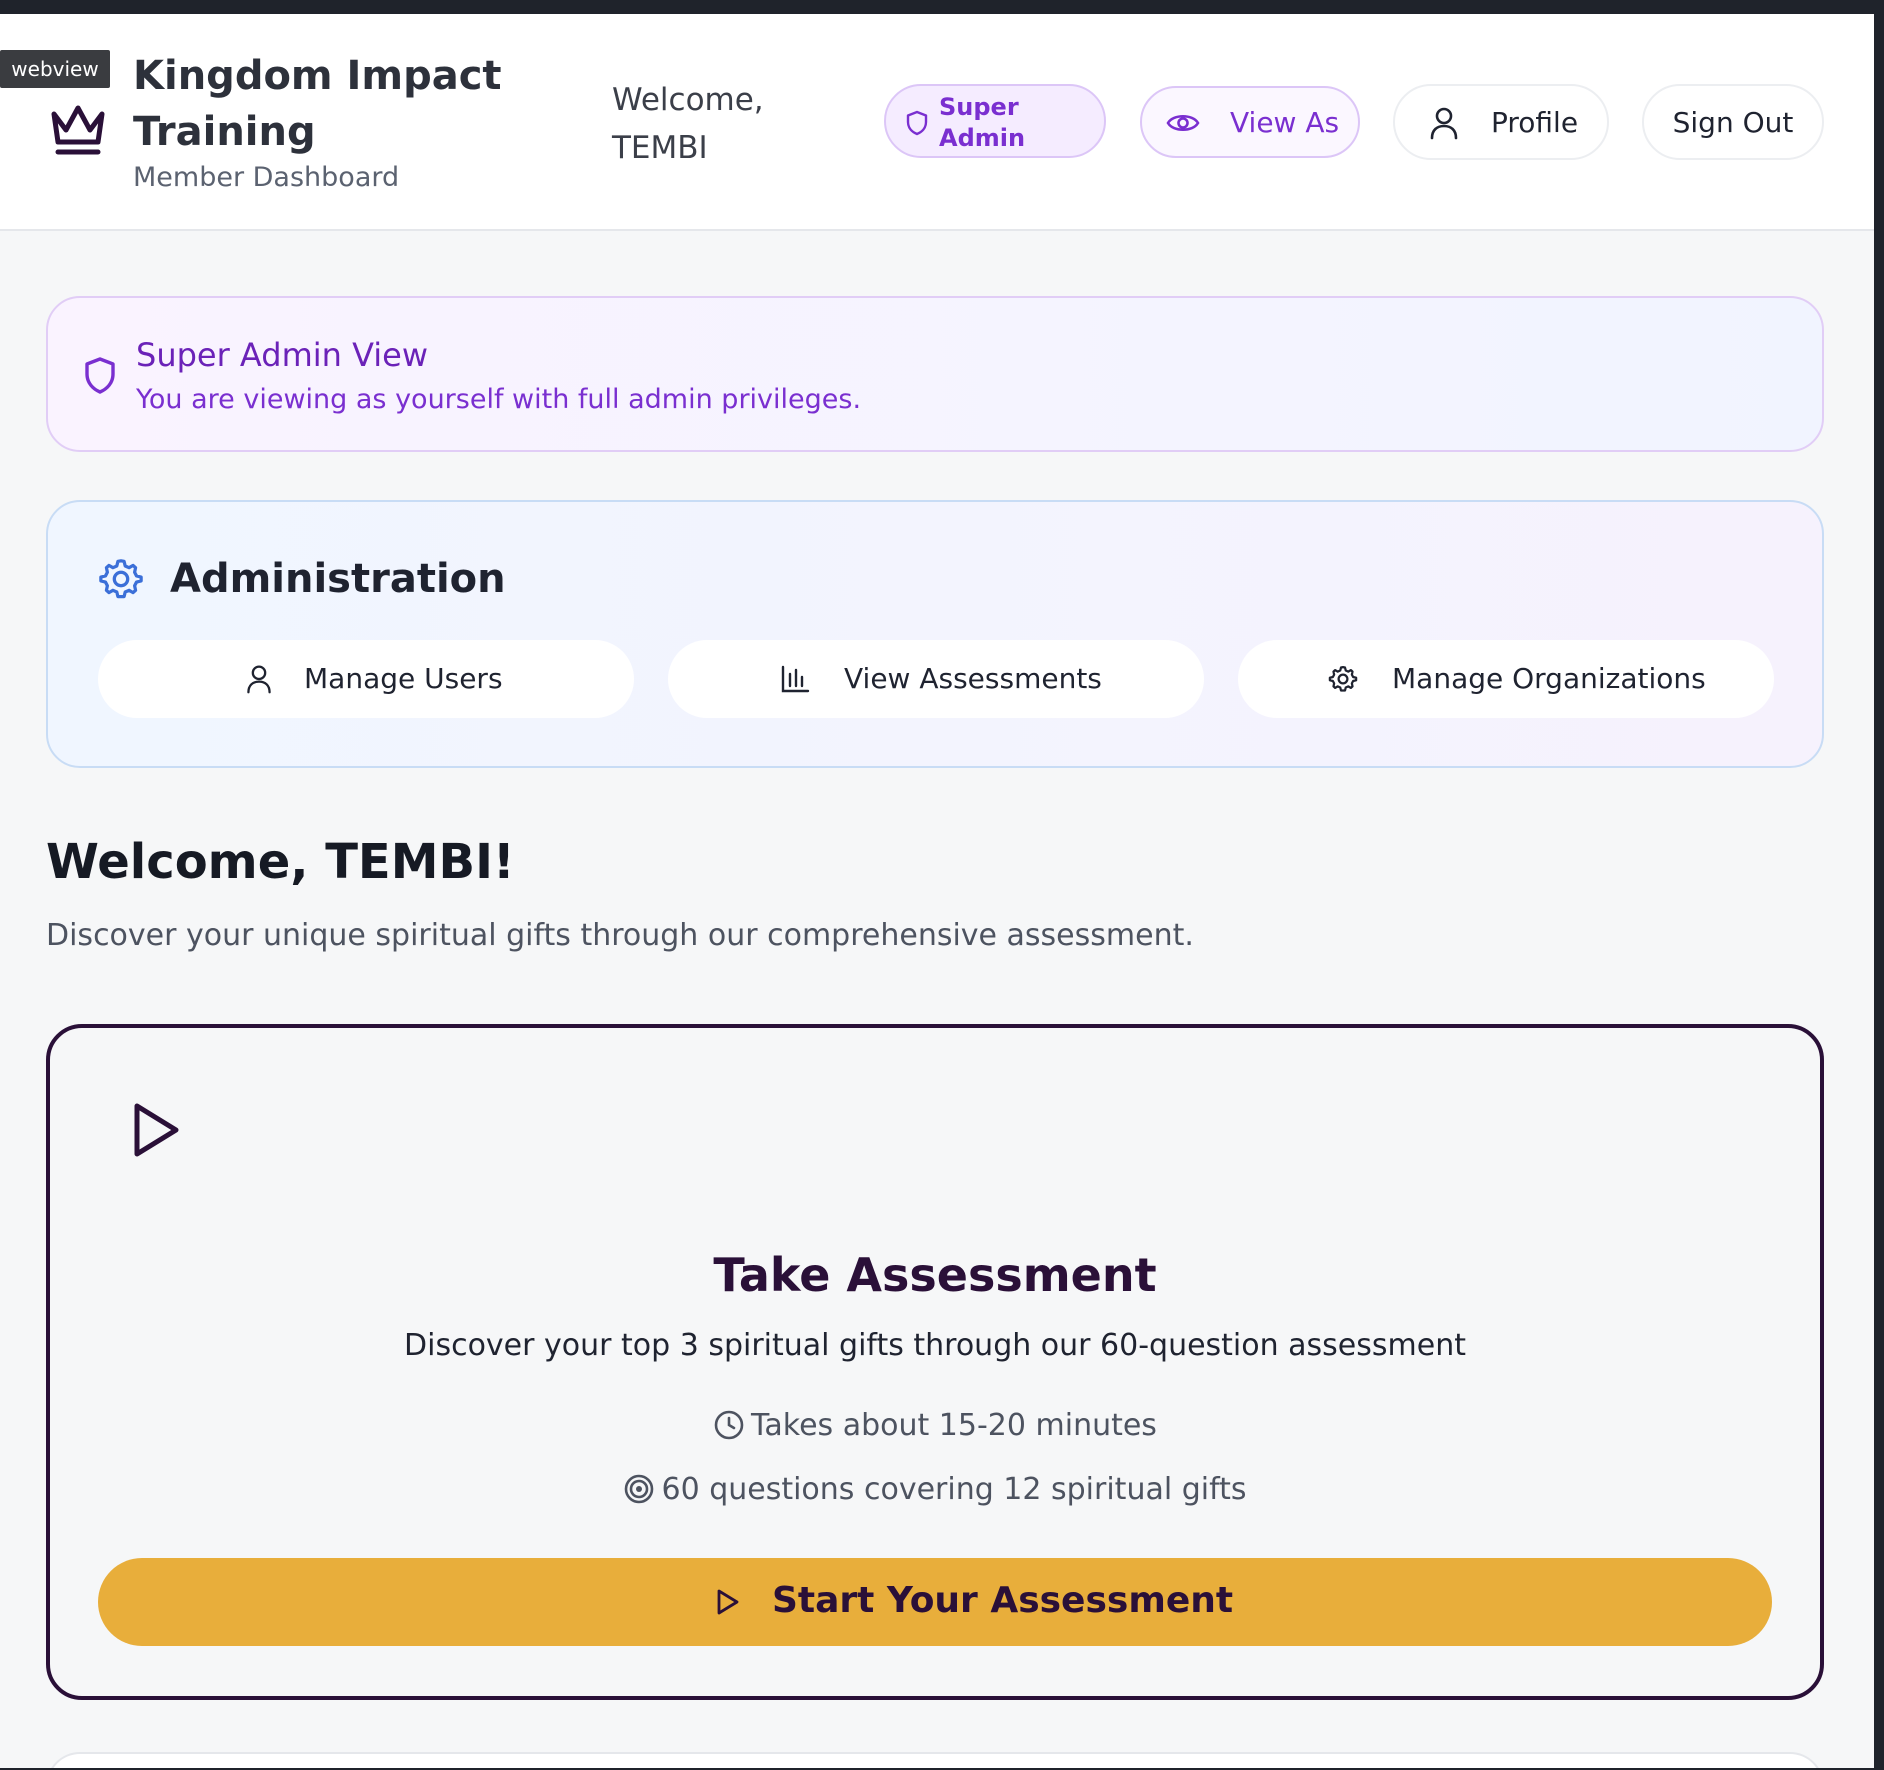 The height and width of the screenshot is (1770, 1884). What do you see at coordinates (795, 679) in the screenshot?
I see `bar-chart-icon` at bounding box center [795, 679].